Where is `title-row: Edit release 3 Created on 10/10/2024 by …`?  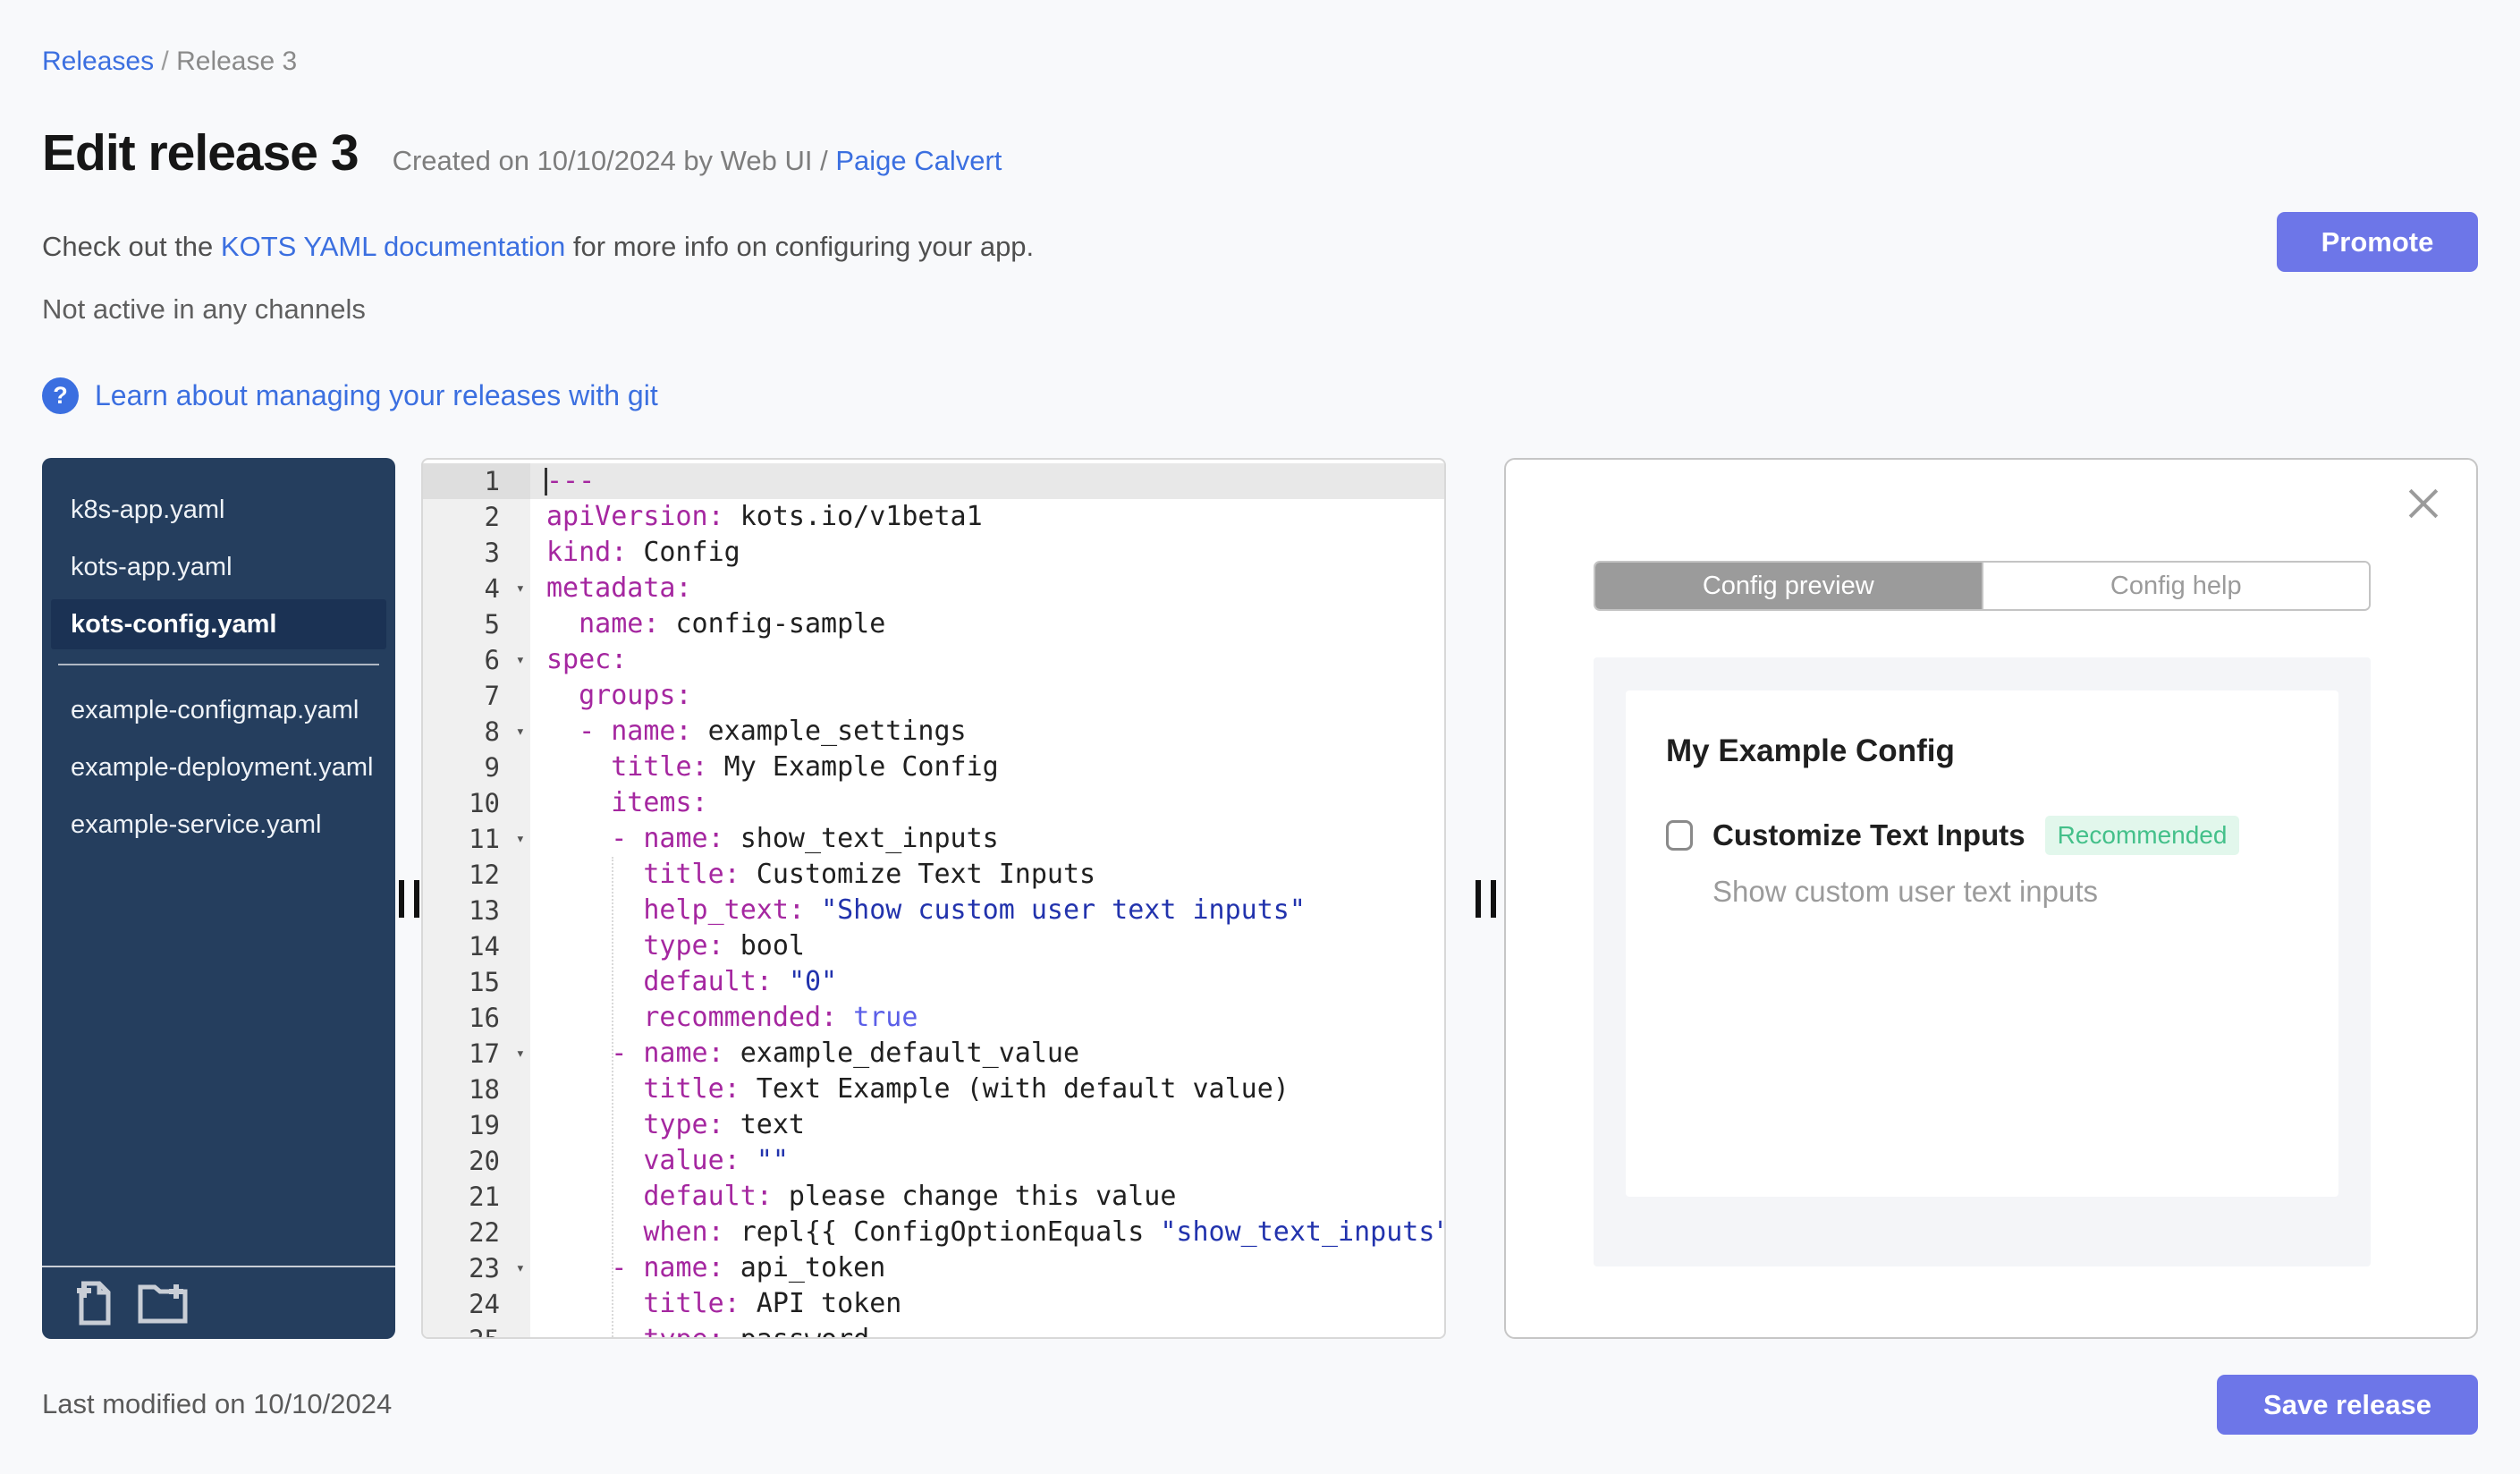
title-row: Edit release 3 Created on 10/10/2024 by … is located at coordinates (522, 152).